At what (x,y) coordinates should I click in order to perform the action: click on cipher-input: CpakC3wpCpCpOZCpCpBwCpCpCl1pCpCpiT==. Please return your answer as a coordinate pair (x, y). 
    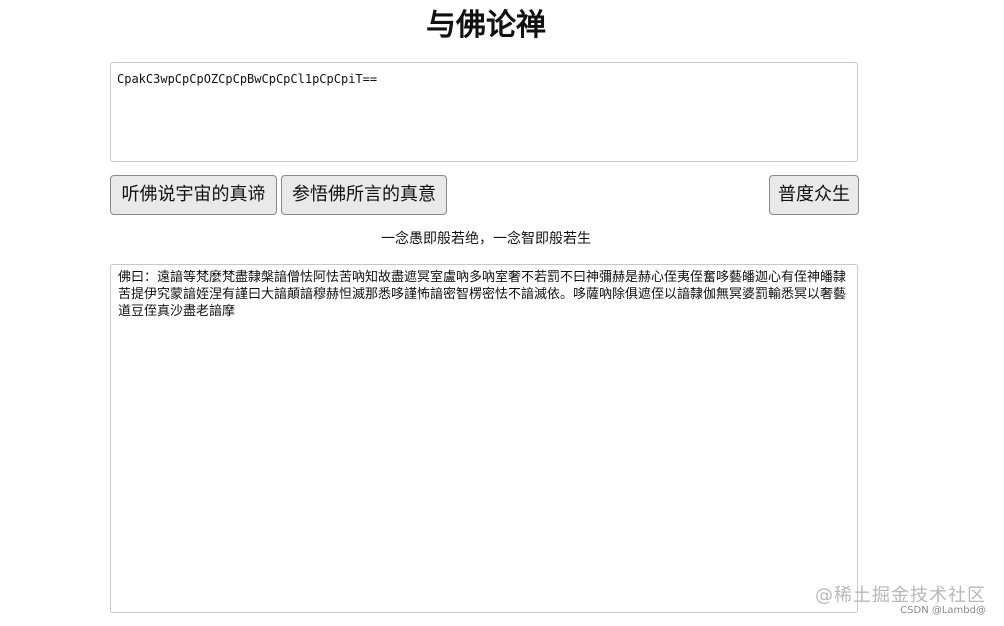
    Looking at the image, I should click on (484, 112).